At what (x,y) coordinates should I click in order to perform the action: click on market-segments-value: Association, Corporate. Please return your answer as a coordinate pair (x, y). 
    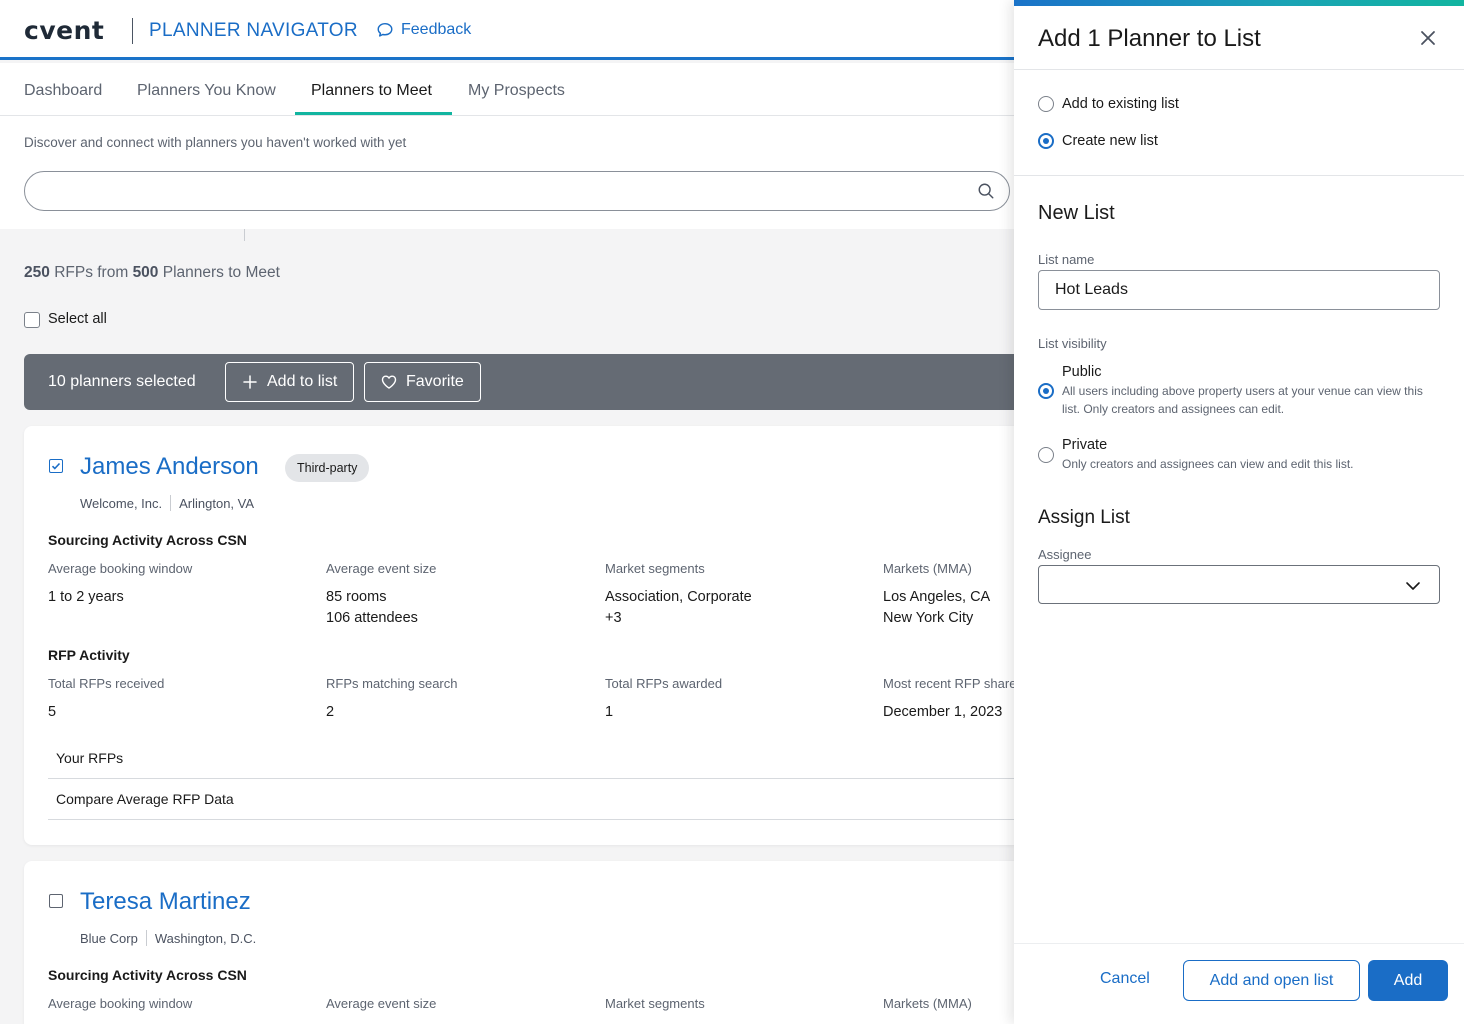
    Looking at the image, I should click on (678, 597).